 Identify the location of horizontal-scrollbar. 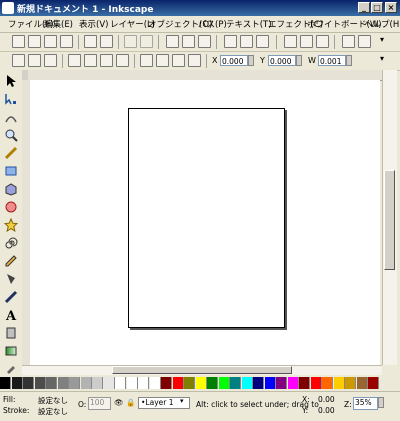
(202, 370).